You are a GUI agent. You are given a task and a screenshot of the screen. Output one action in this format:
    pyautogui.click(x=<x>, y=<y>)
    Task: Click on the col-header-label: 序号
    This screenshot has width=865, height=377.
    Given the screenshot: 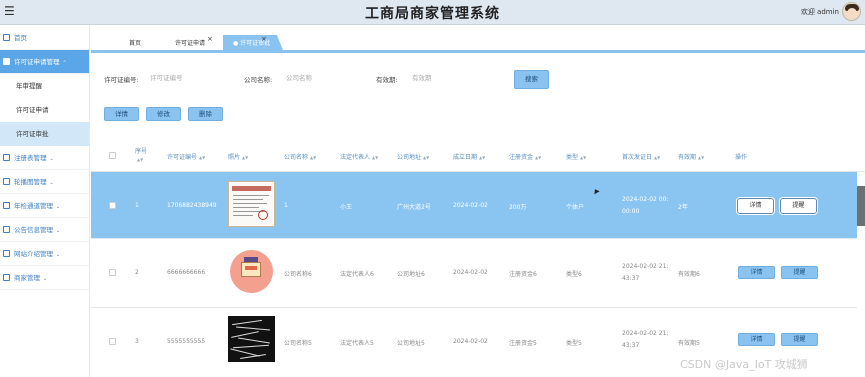 What is the action you would take?
    pyautogui.click(x=141, y=151)
    